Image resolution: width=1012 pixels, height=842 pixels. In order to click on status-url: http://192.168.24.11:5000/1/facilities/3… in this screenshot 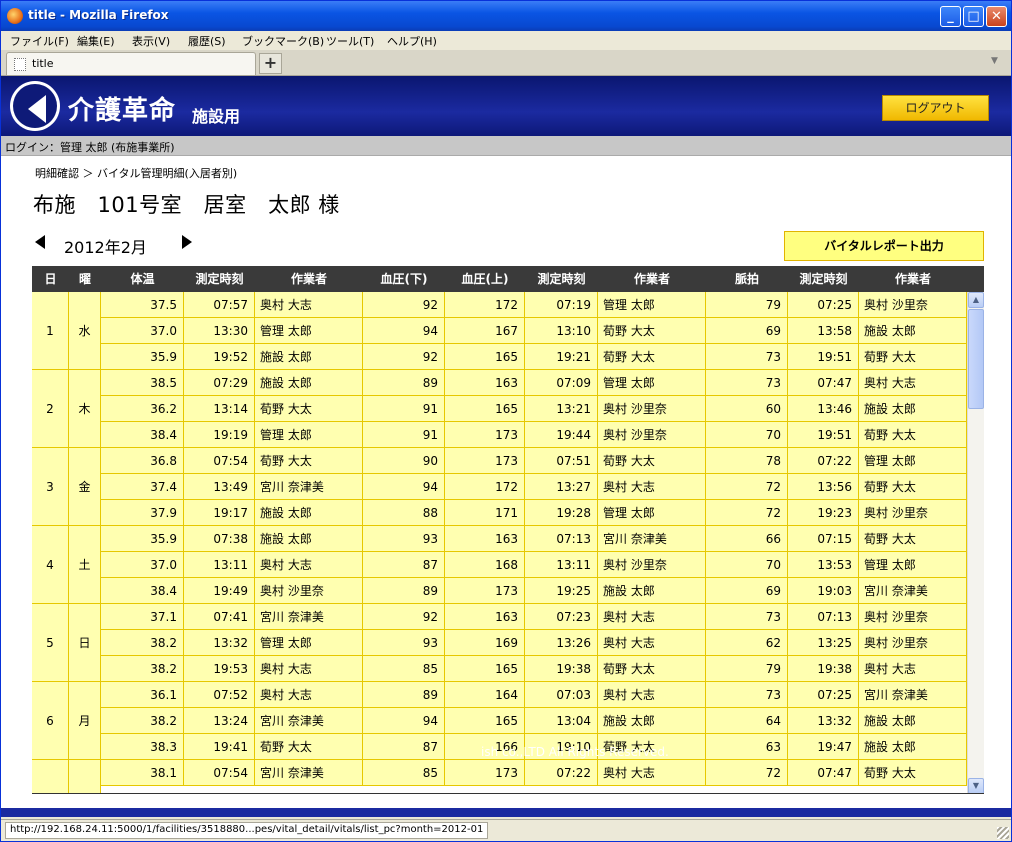, I will do `click(247, 830)`.